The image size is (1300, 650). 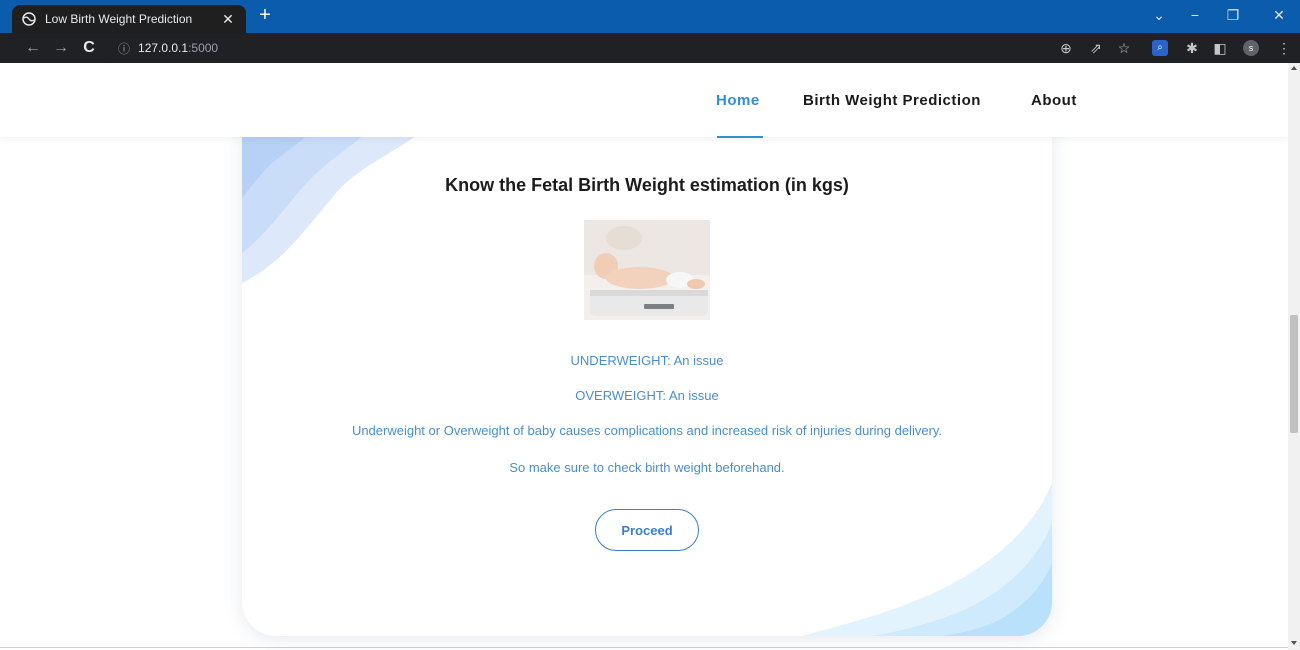 What do you see at coordinates (33, 48) in the screenshot?
I see `back-icon: ←` at bounding box center [33, 48].